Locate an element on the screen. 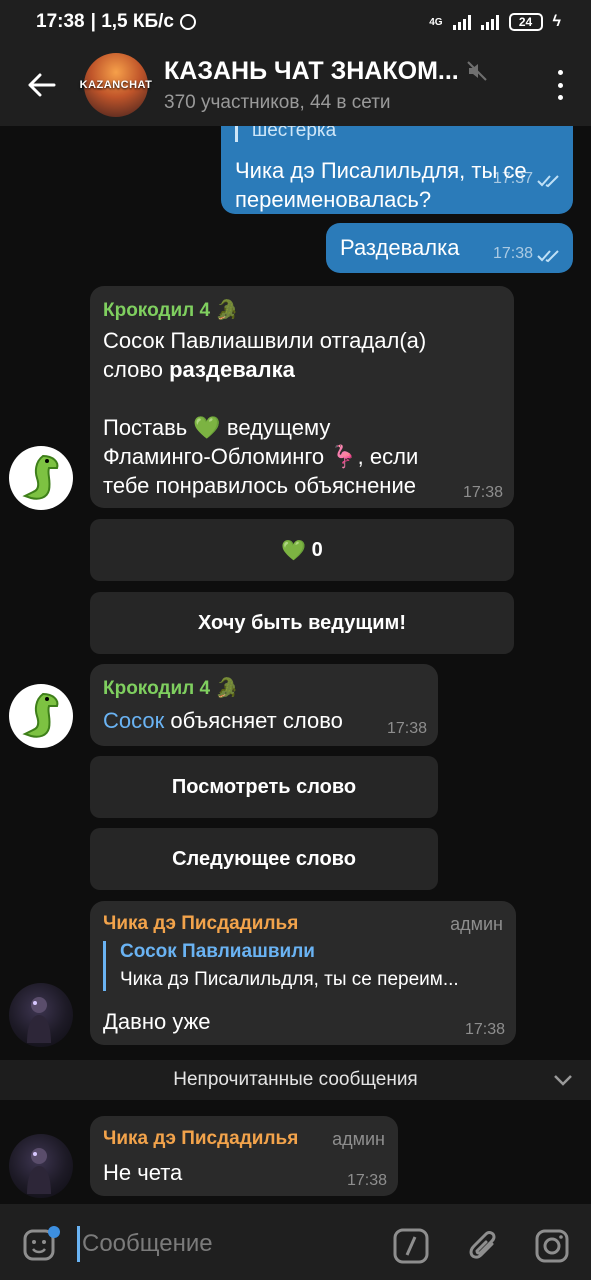 This screenshot has height=1280, width=591. like-button: 💚 0 is located at coordinates (302, 550).